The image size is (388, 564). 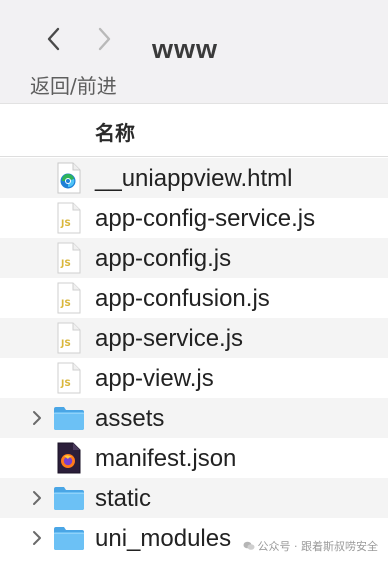 What do you see at coordinates (194, 498) in the screenshot?
I see `folder-row: static` at bounding box center [194, 498].